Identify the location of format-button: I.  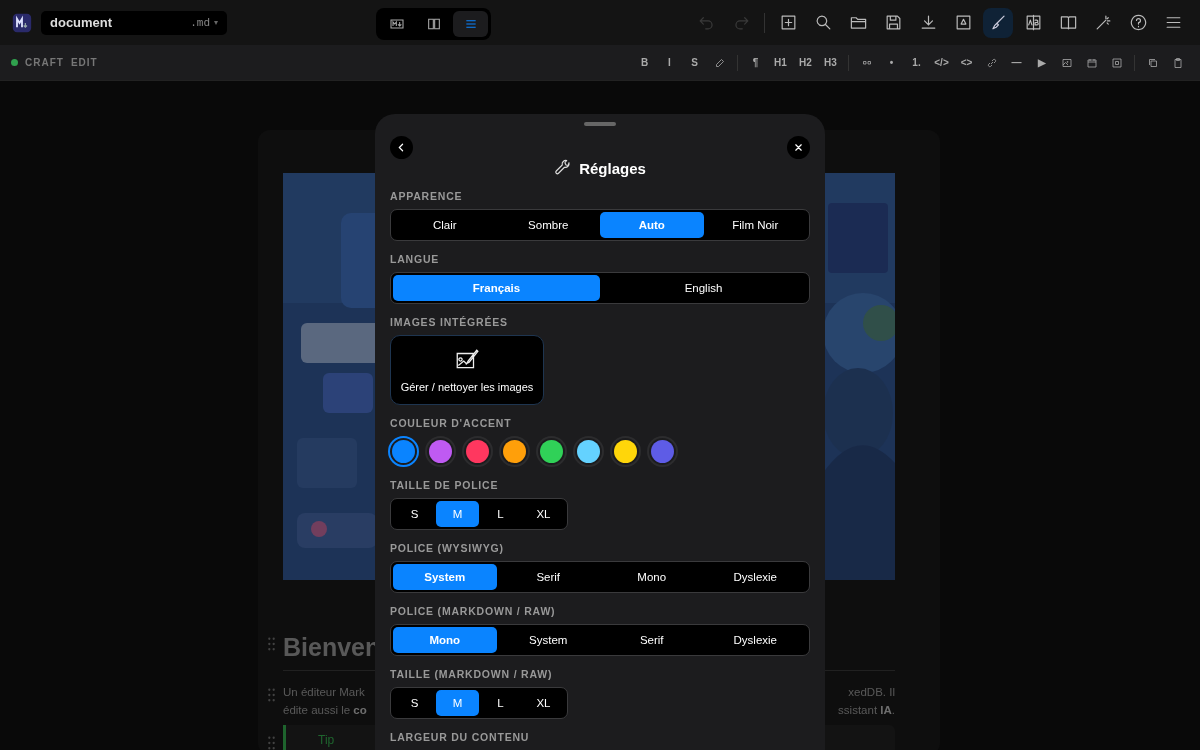
(669, 62).